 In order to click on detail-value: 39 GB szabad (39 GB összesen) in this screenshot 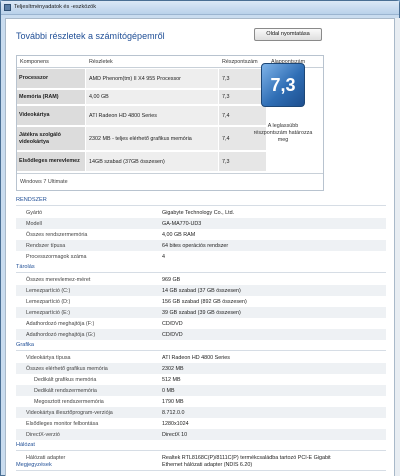, I will do `click(201, 313)`.